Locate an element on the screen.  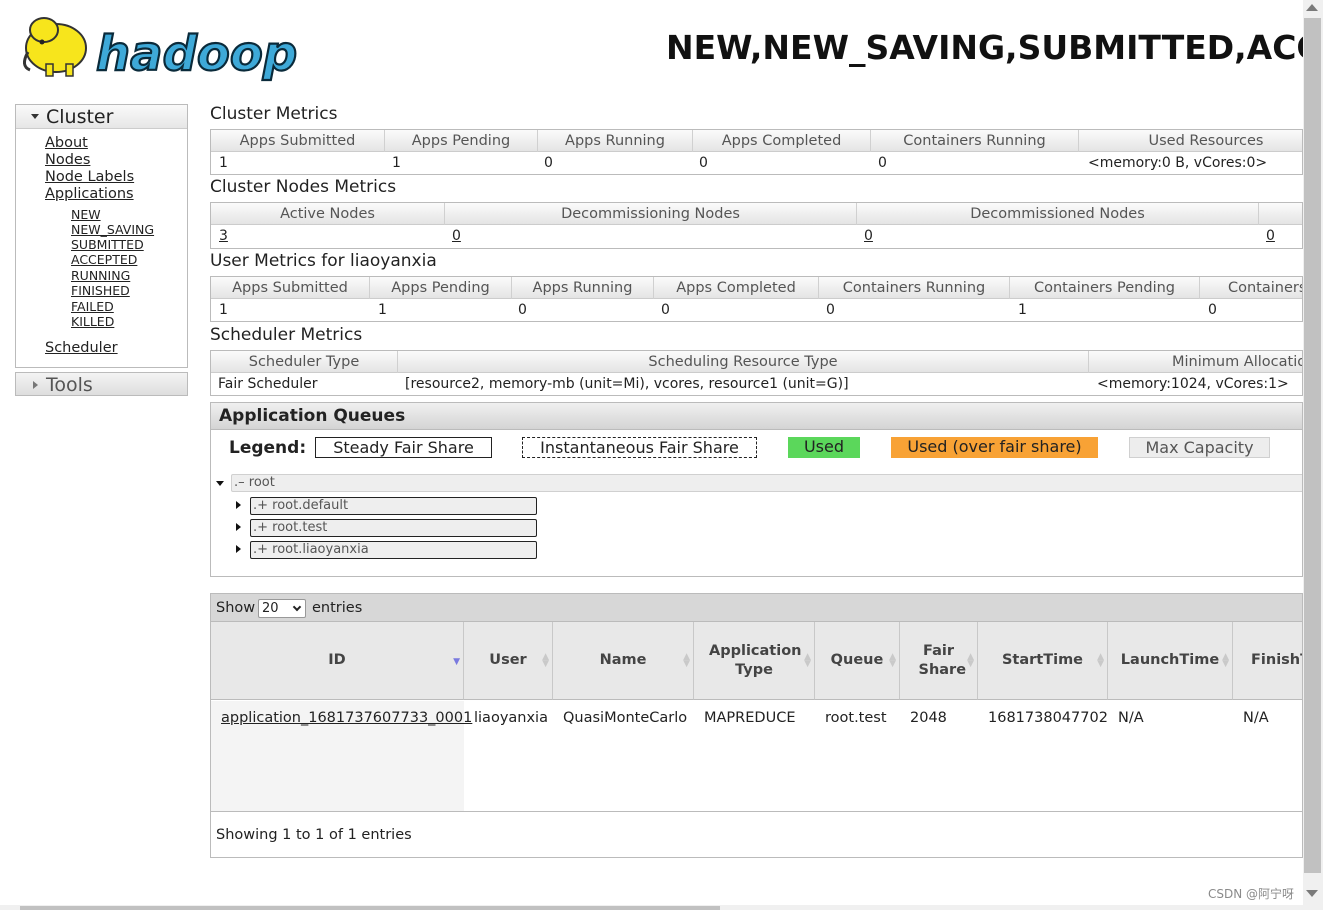
legend-label: Legend: is located at coordinates (268, 448).